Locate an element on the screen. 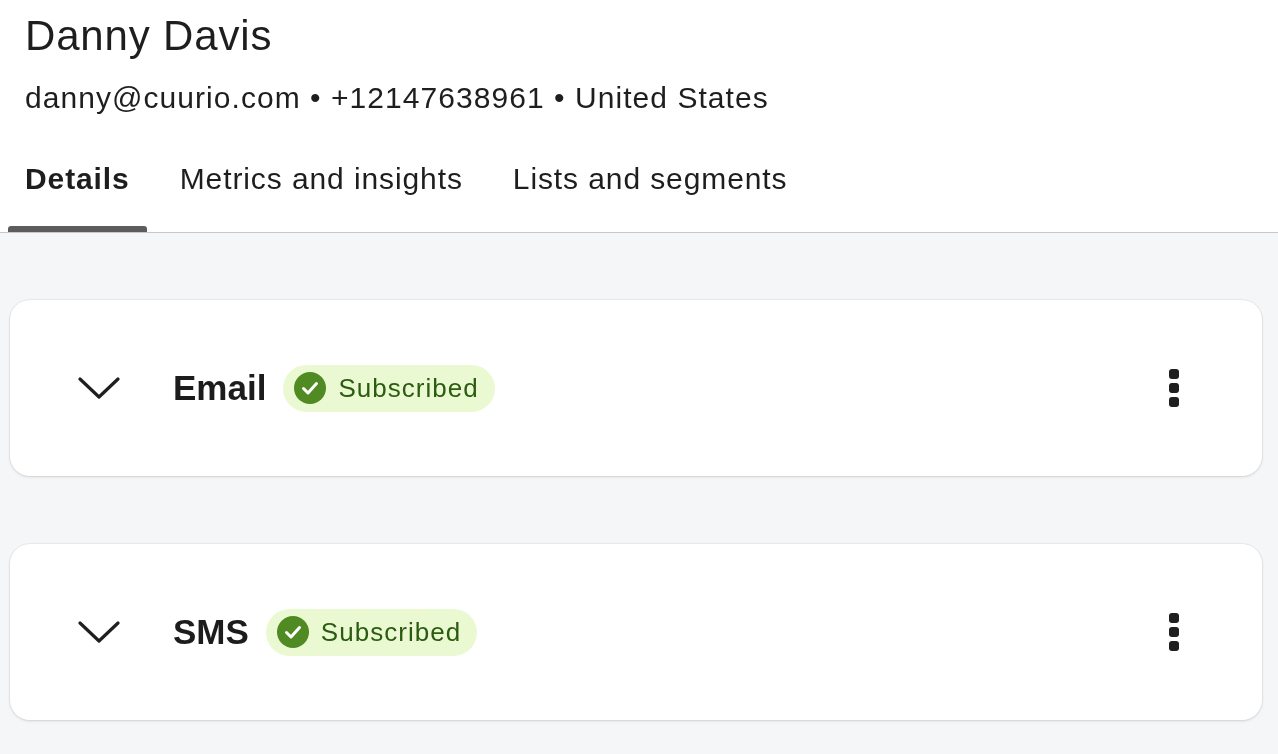  channel-title: SMS is located at coordinates (211, 632).